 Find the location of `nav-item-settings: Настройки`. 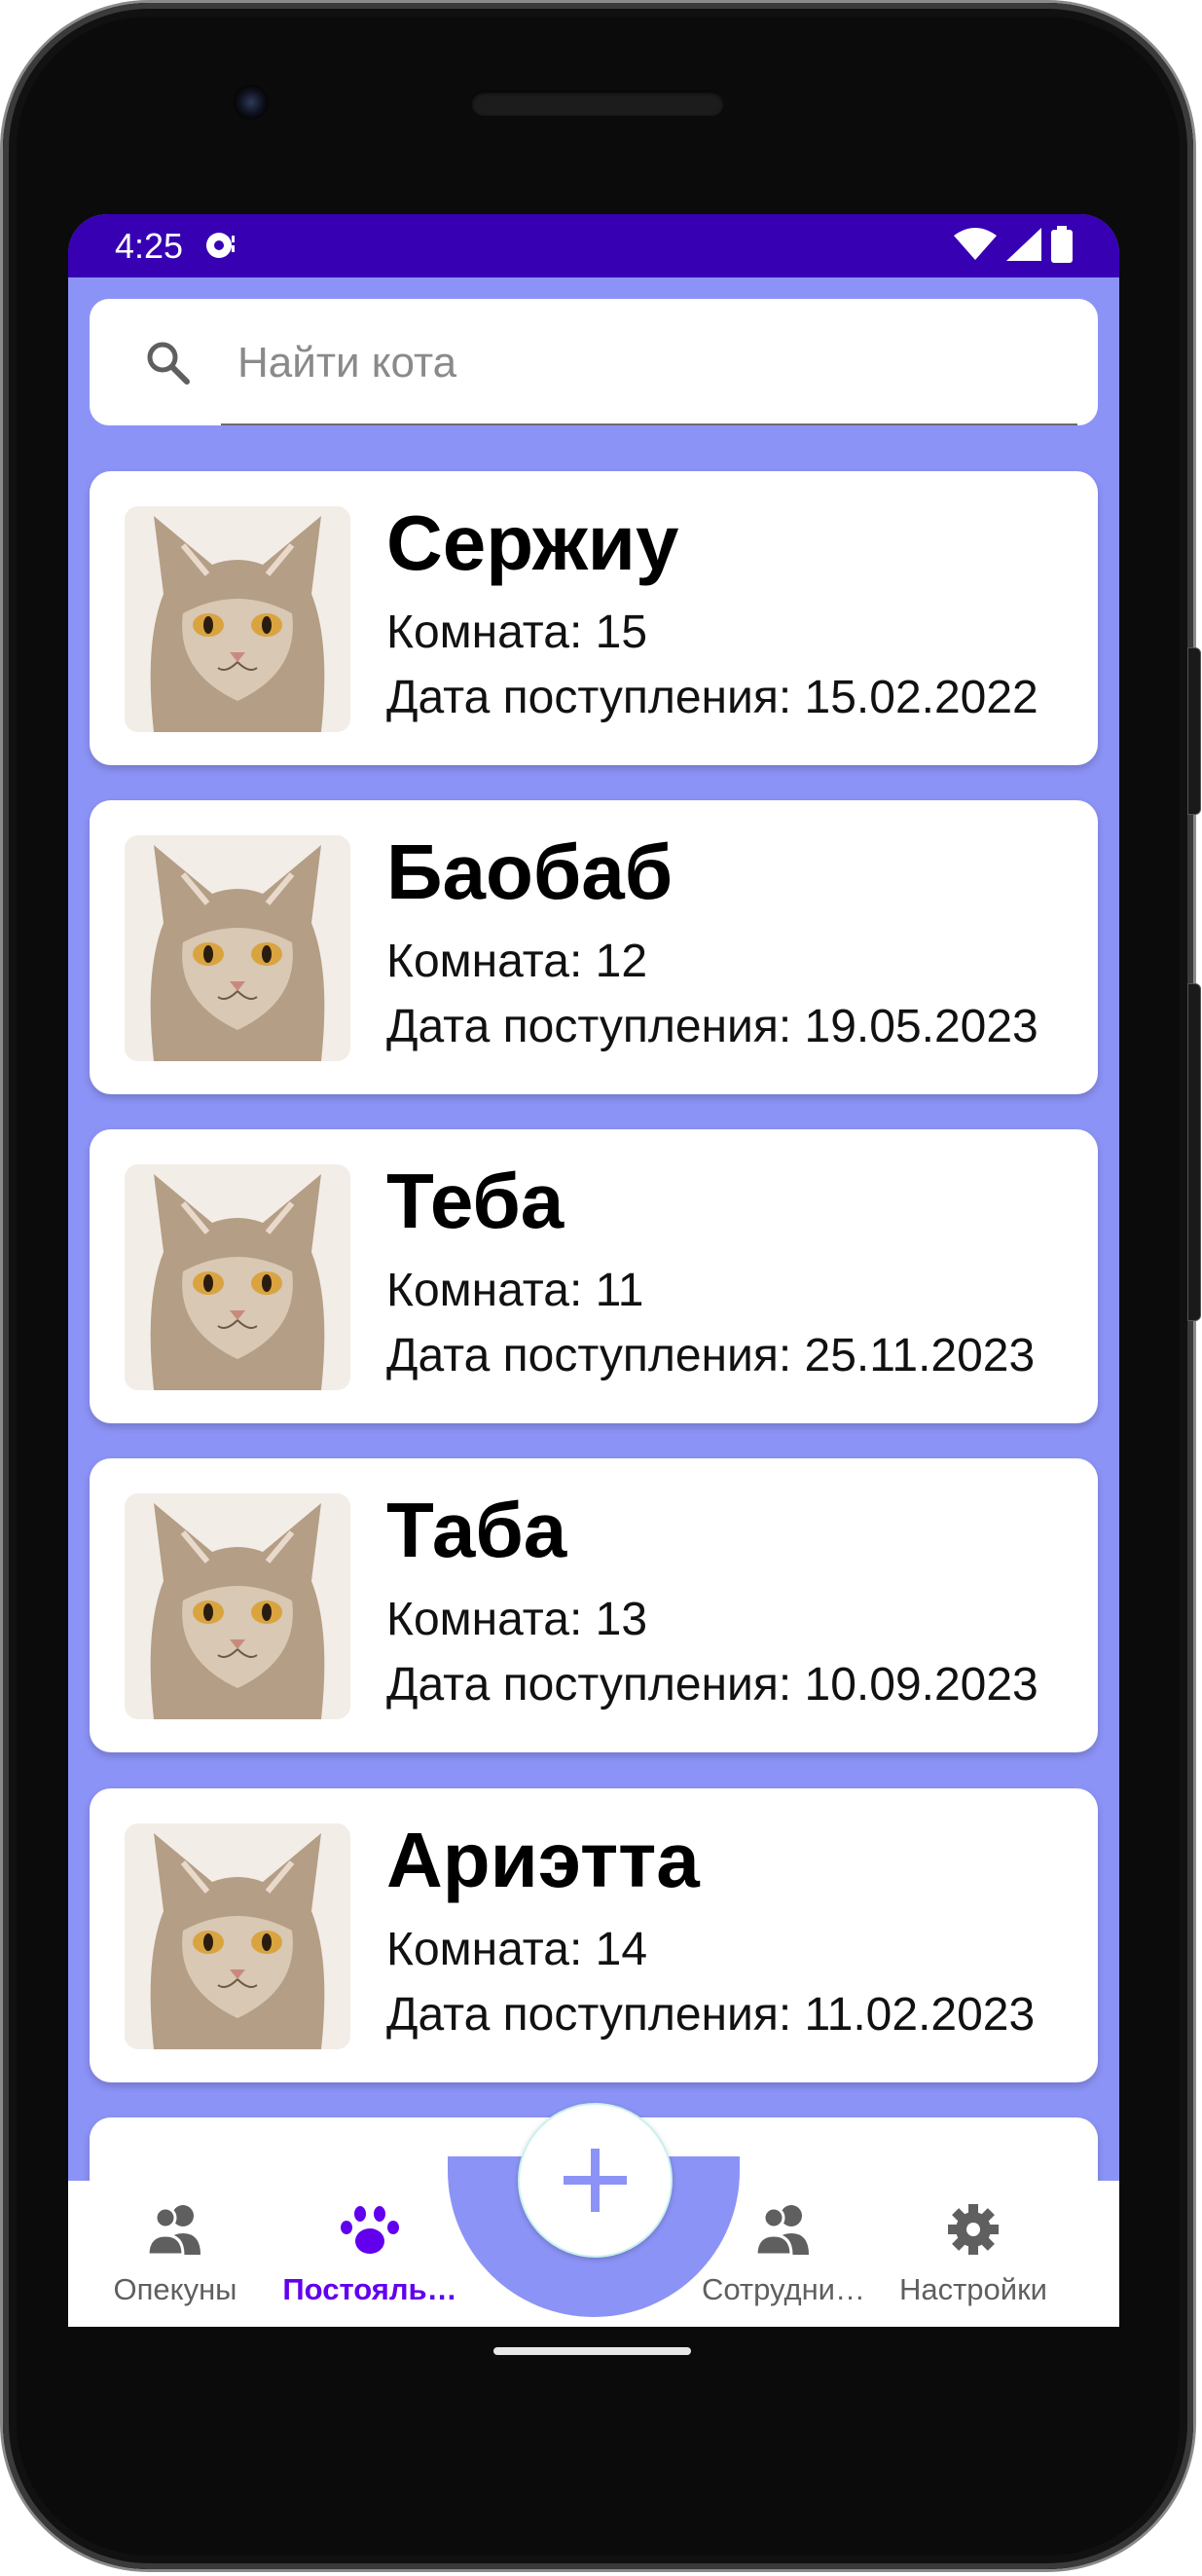

nav-item-settings: Настройки is located at coordinates (973, 2258).